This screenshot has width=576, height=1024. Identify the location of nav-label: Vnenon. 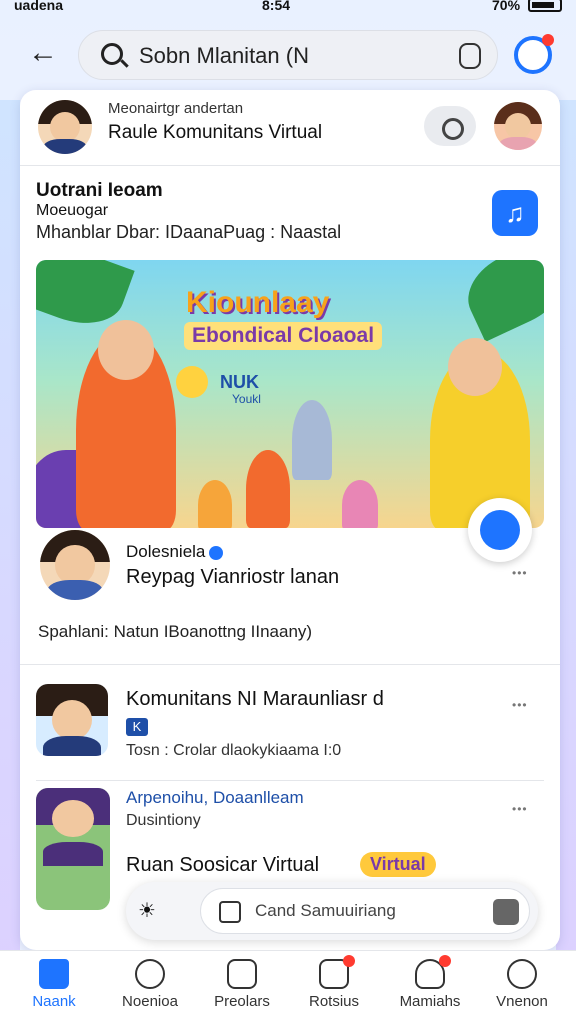
(522, 1001).